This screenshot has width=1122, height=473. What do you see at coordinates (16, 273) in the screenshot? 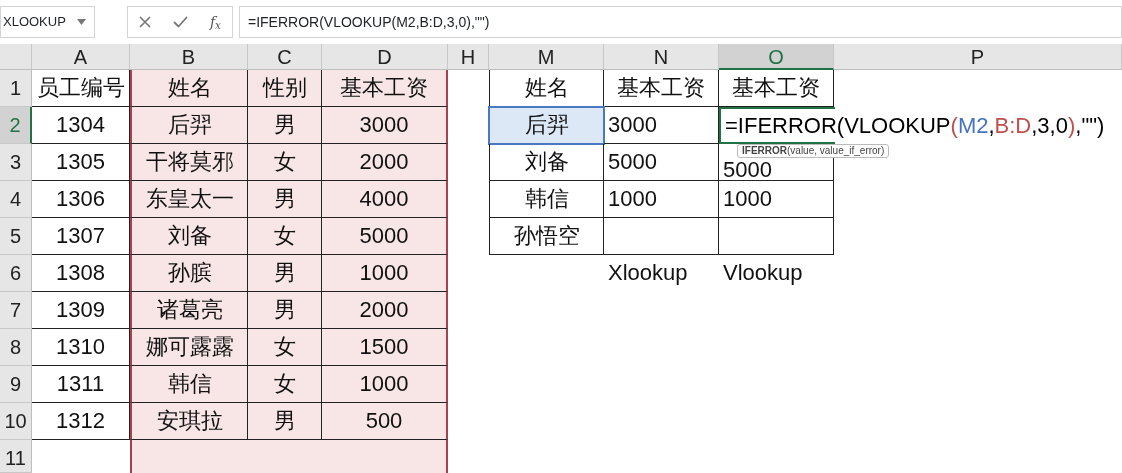
I see `row-header: 6` at bounding box center [16, 273].